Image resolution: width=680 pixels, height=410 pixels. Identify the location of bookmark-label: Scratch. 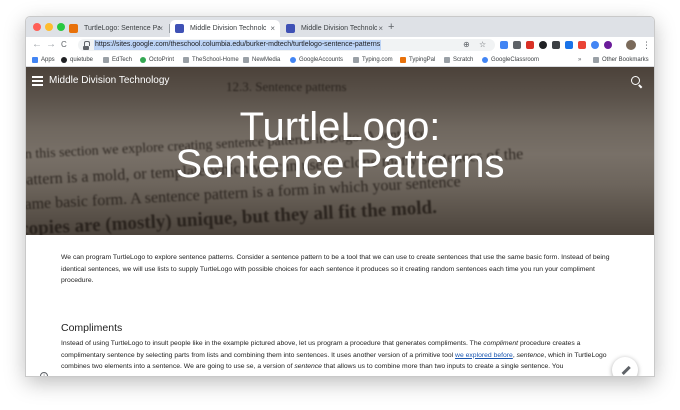
(463, 60).